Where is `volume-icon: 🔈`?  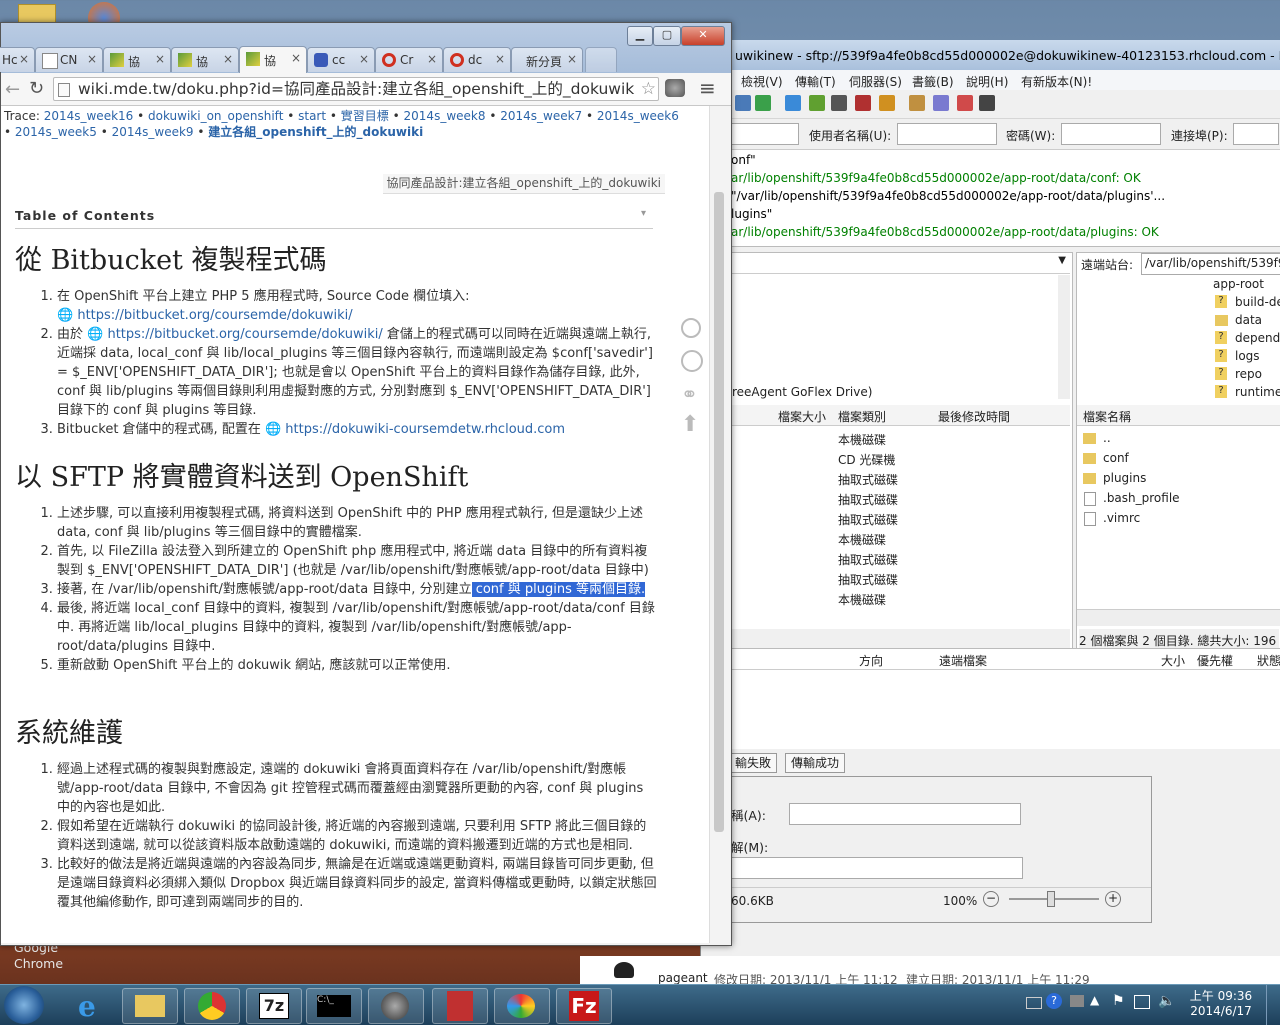 volume-icon: 🔈 is located at coordinates (1166, 1001).